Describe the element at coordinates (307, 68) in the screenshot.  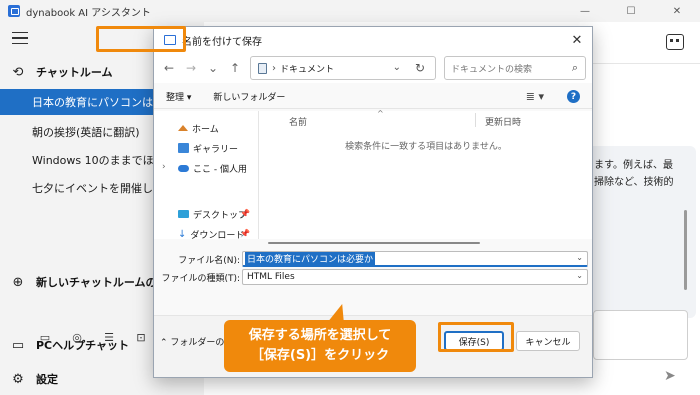
I see `address-path: ドキュメント` at that location.